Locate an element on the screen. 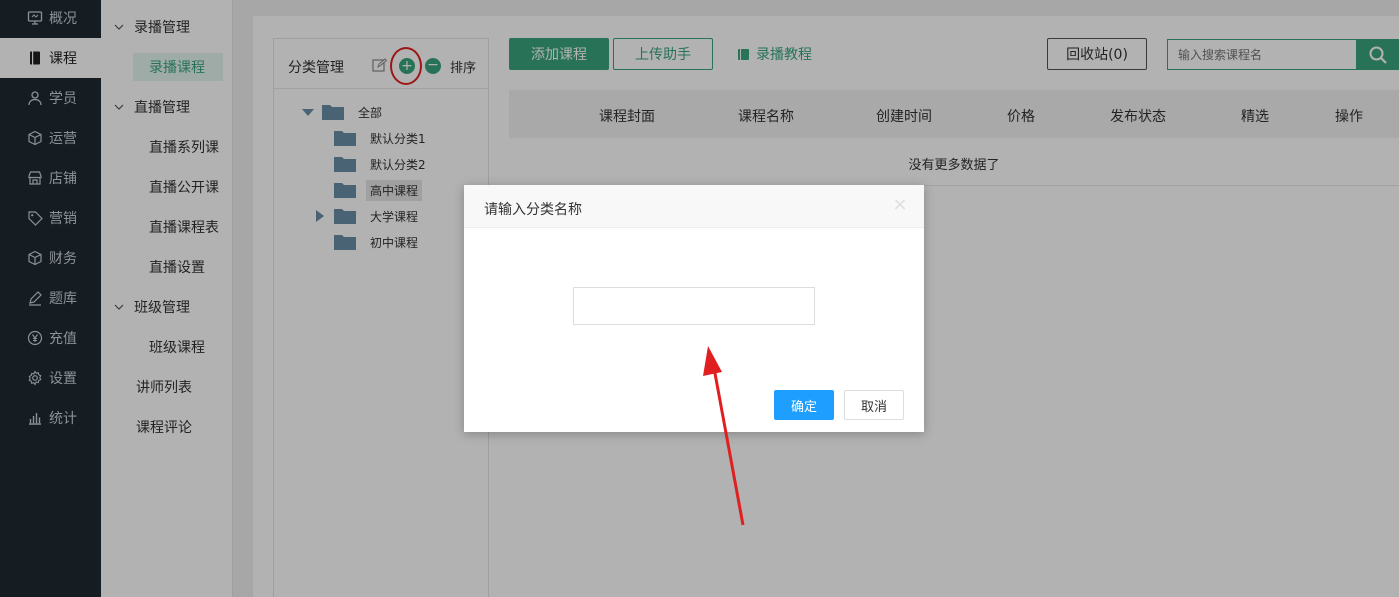 The width and height of the screenshot is (1399, 597). close-icon: × is located at coordinates (900, 205).